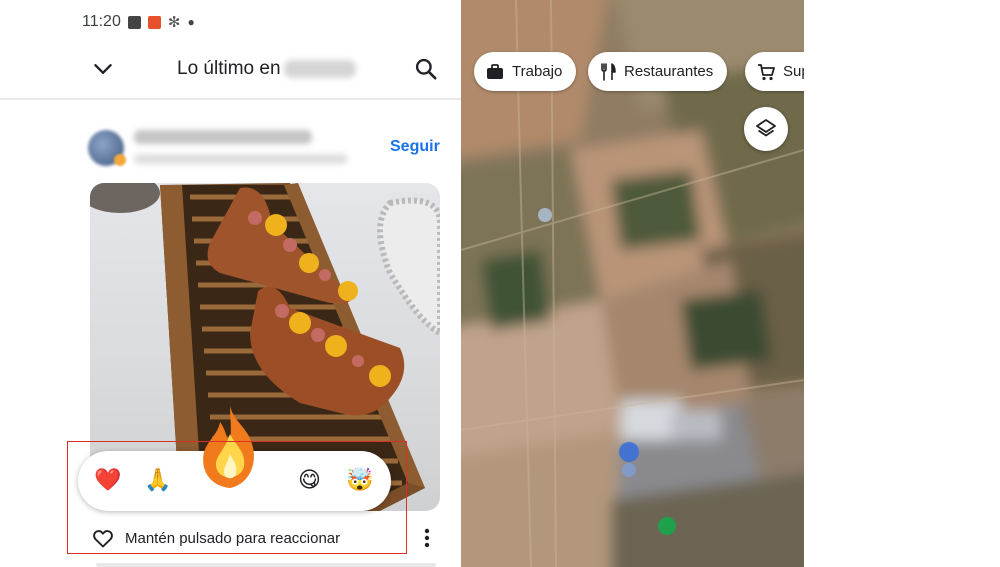 The image size is (1000, 567). What do you see at coordinates (233, 538) in the screenshot?
I see `reaction-hint-text: Mantén pulsado para reaccionar` at bounding box center [233, 538].